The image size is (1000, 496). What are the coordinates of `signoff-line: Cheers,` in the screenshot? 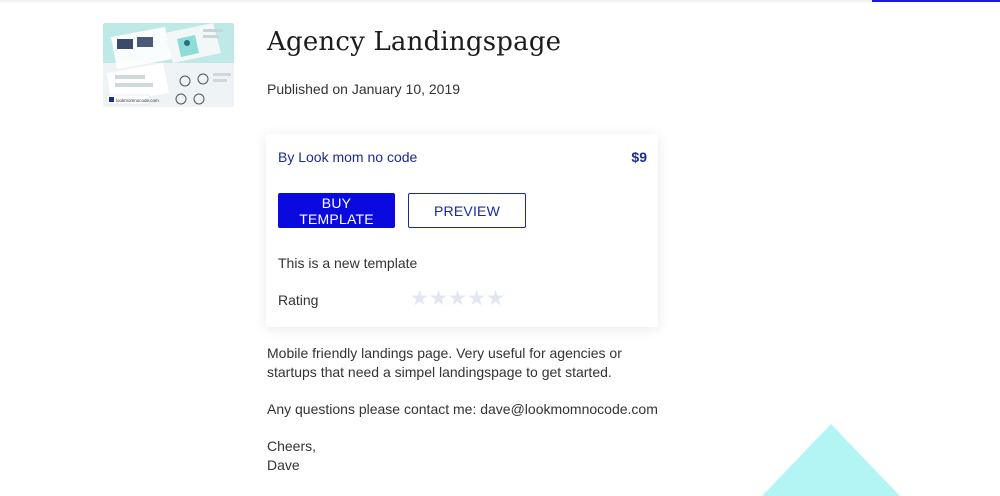 It's located at (292, 446).